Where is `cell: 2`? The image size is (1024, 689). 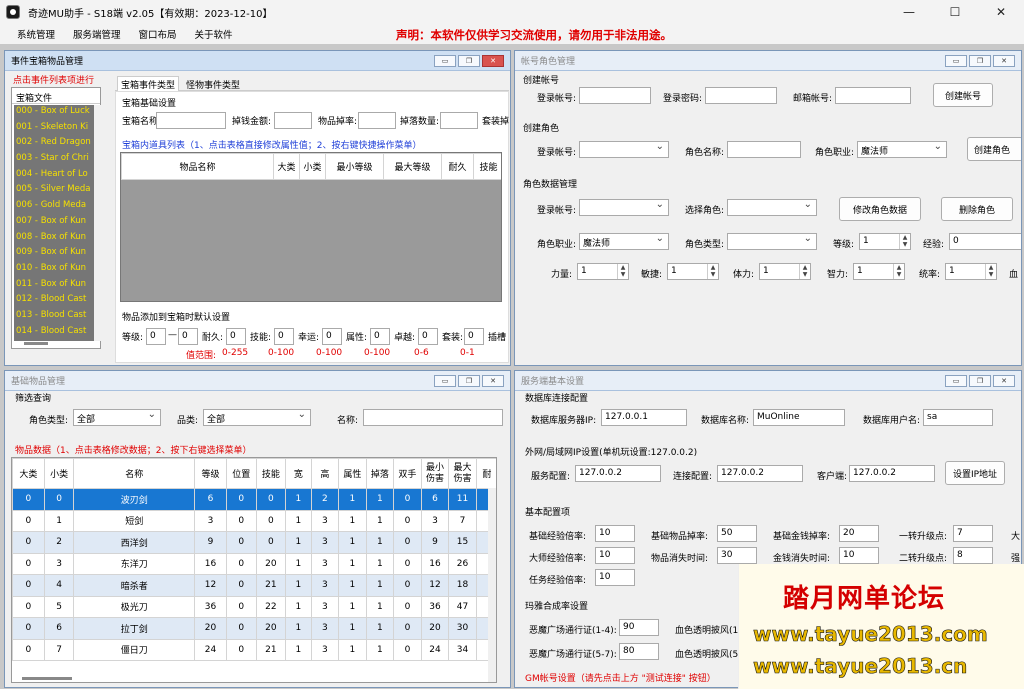 cell: 2 is located at coordinates (325, 499).